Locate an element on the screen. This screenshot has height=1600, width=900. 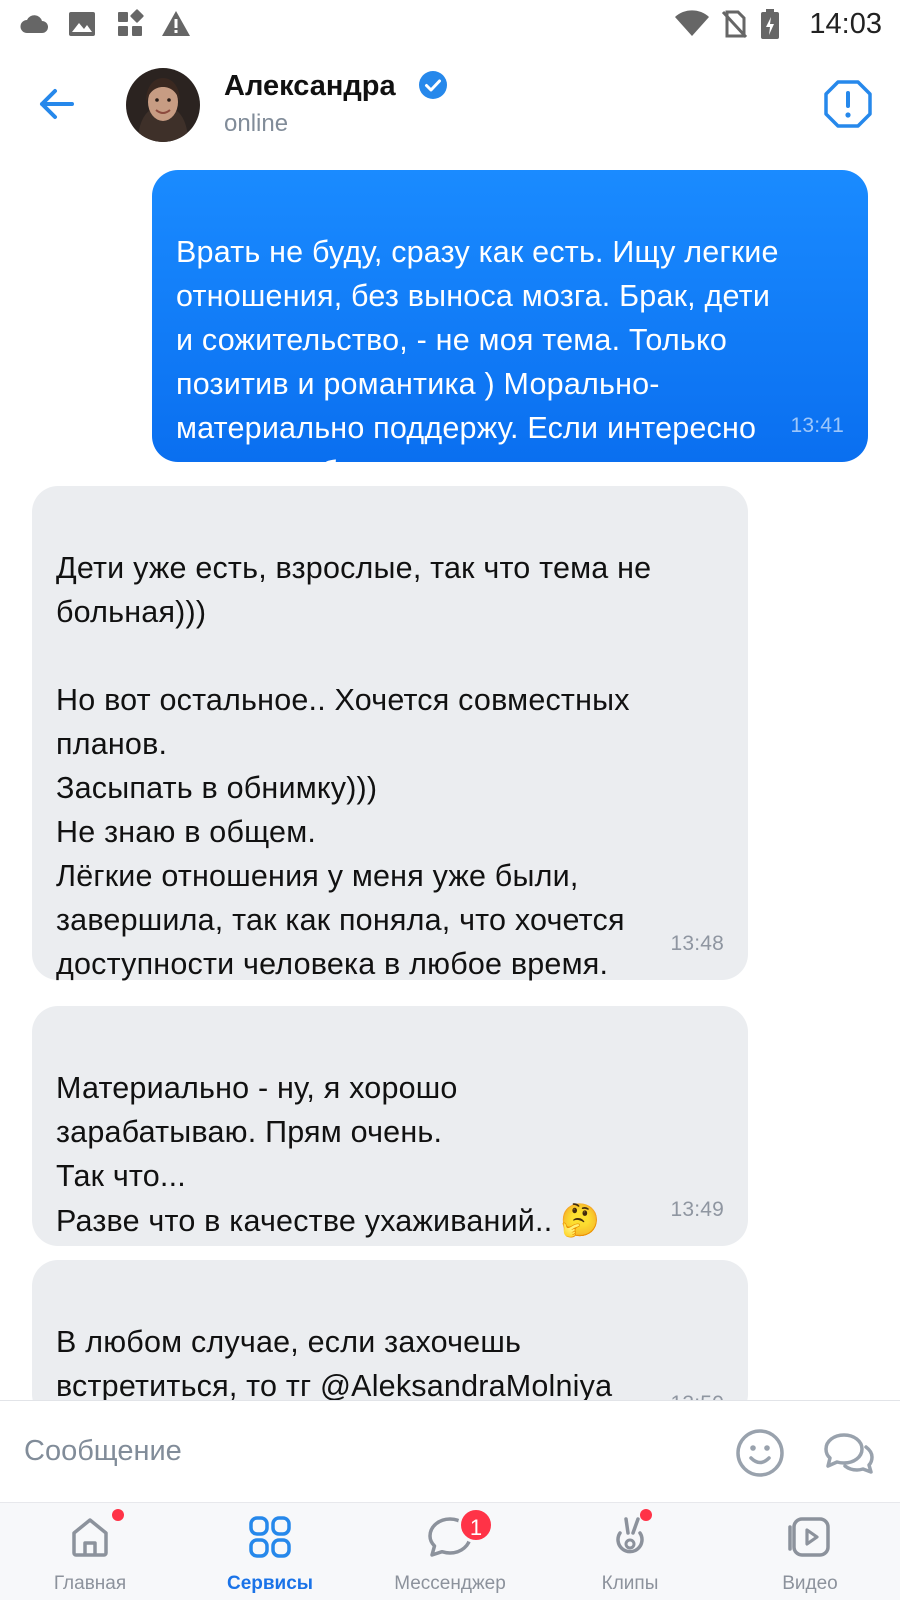
nav-label: Главная is located at coordinates (90, 1583).